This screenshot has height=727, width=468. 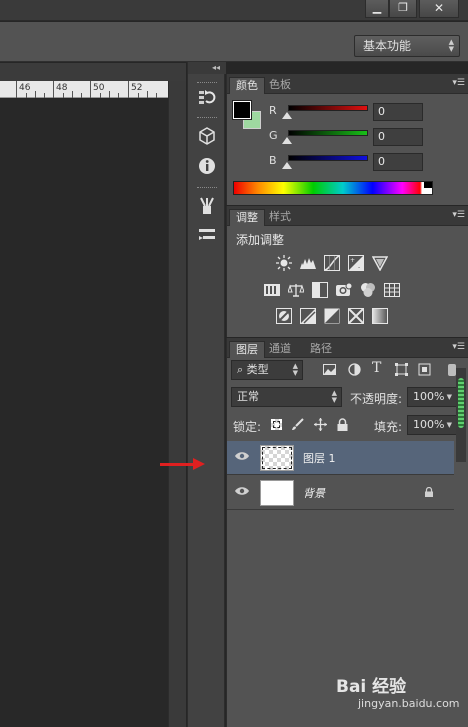 I want to click on adjustment-filter-icon, so click(x=354, y=369).